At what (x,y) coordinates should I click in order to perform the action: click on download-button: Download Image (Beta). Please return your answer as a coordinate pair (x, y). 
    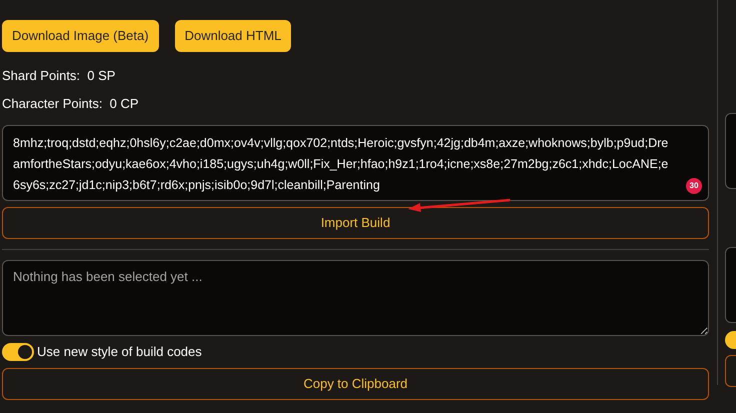
    Looking at the image, I should click on (80, 36).